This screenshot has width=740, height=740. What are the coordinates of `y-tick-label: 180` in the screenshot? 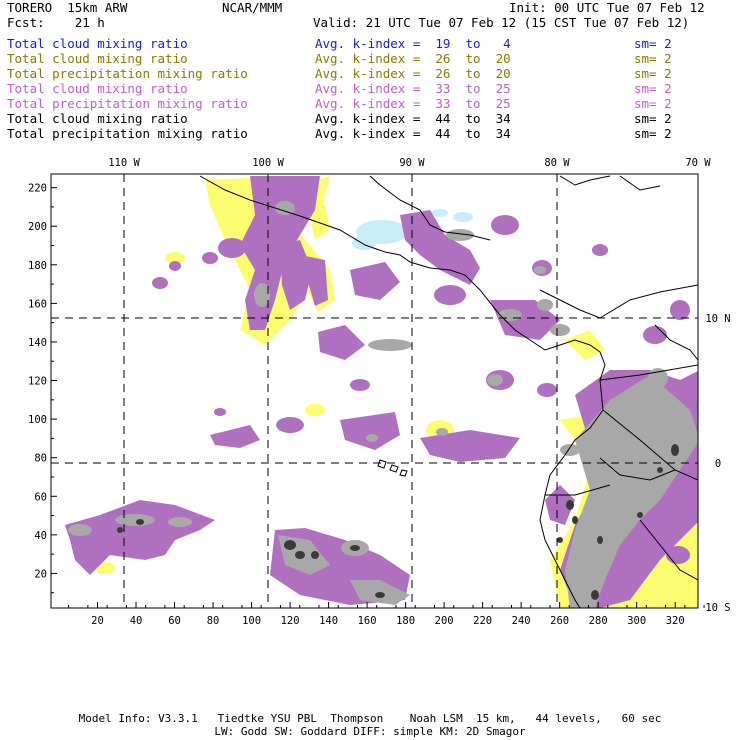 It's located at (37, 266).